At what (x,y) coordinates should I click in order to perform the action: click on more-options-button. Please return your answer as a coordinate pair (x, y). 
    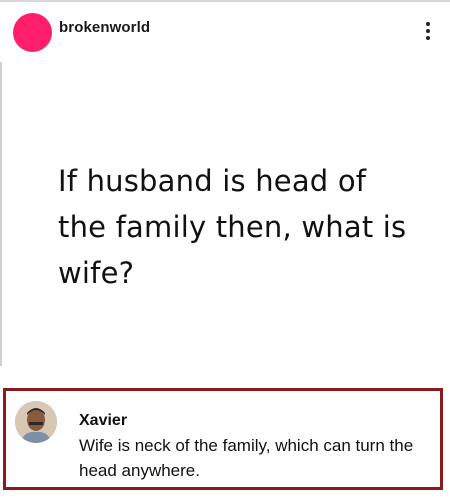
    Looking at the image, I should click on (428, 33).